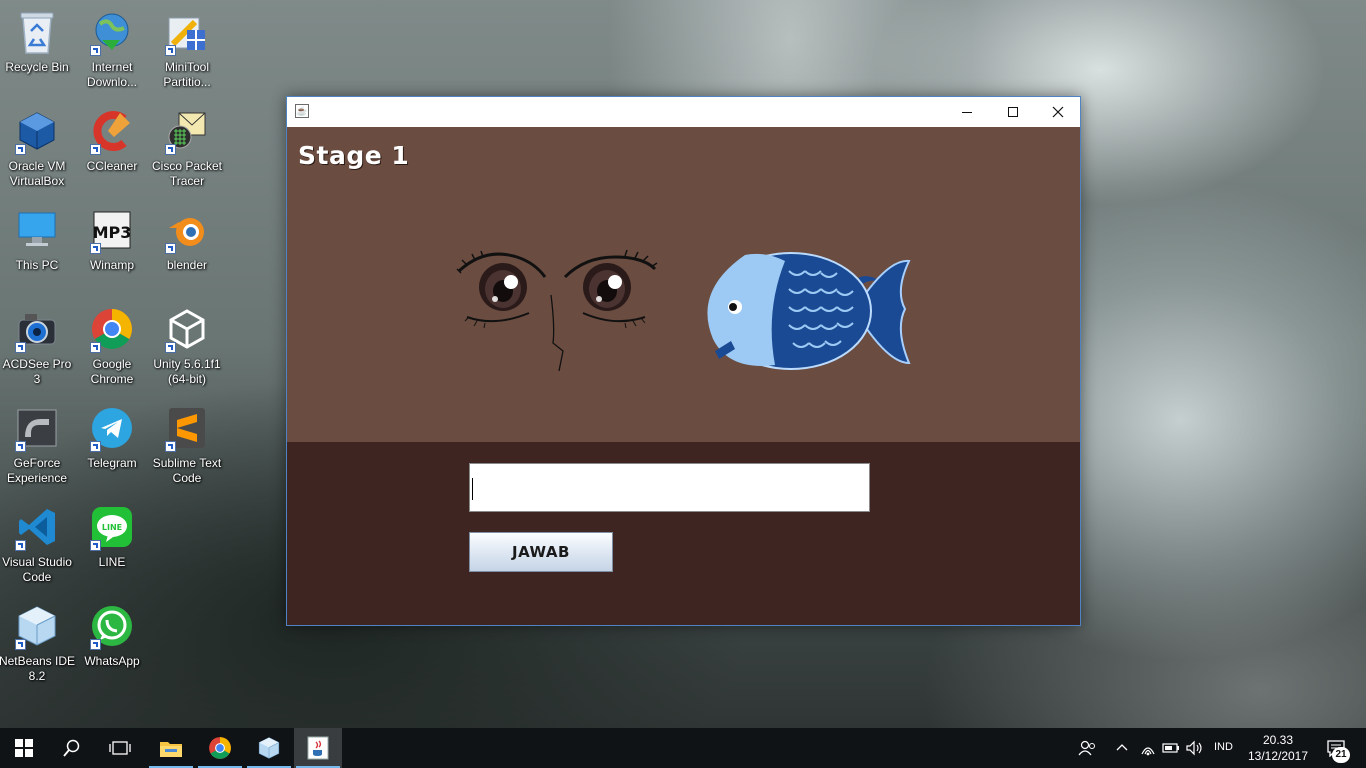  I want to click on desktop-icon-whatsapp: WhatsApp, so click(112, 643).